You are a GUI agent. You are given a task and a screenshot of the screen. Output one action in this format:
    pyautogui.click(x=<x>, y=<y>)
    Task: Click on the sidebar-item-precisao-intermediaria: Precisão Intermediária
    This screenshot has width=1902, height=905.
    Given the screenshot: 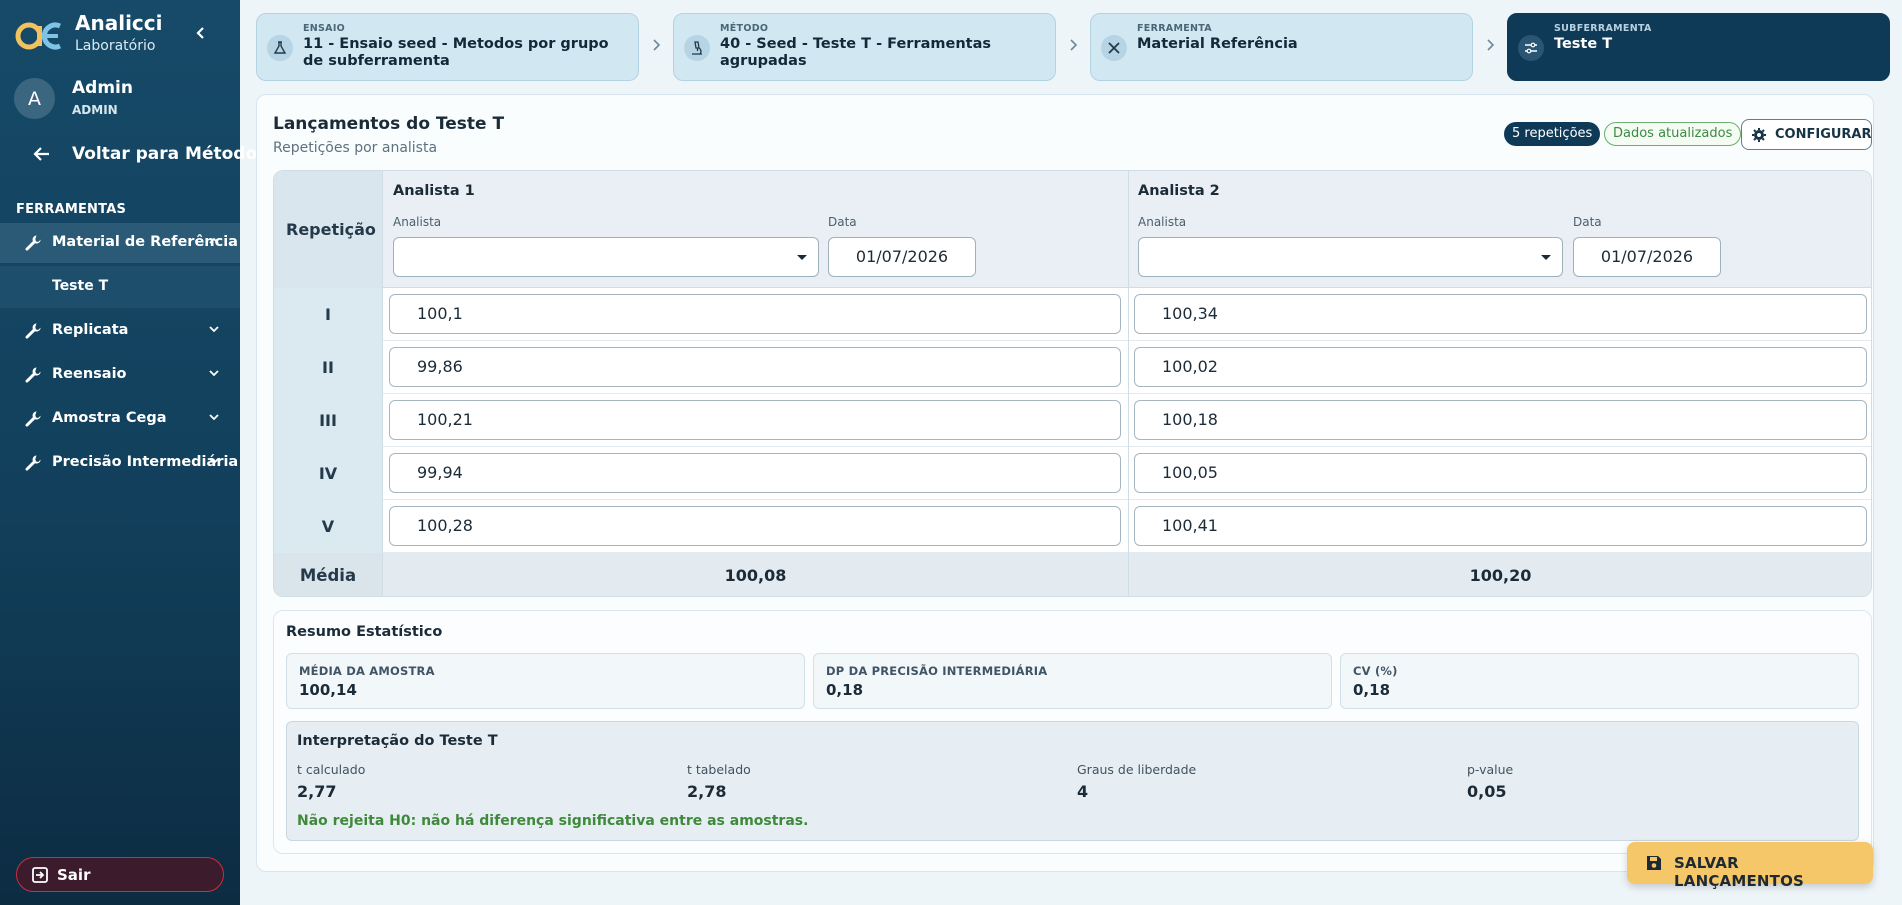 What is the action you would take?
    pyautogui.click(x=120, y=463)
    